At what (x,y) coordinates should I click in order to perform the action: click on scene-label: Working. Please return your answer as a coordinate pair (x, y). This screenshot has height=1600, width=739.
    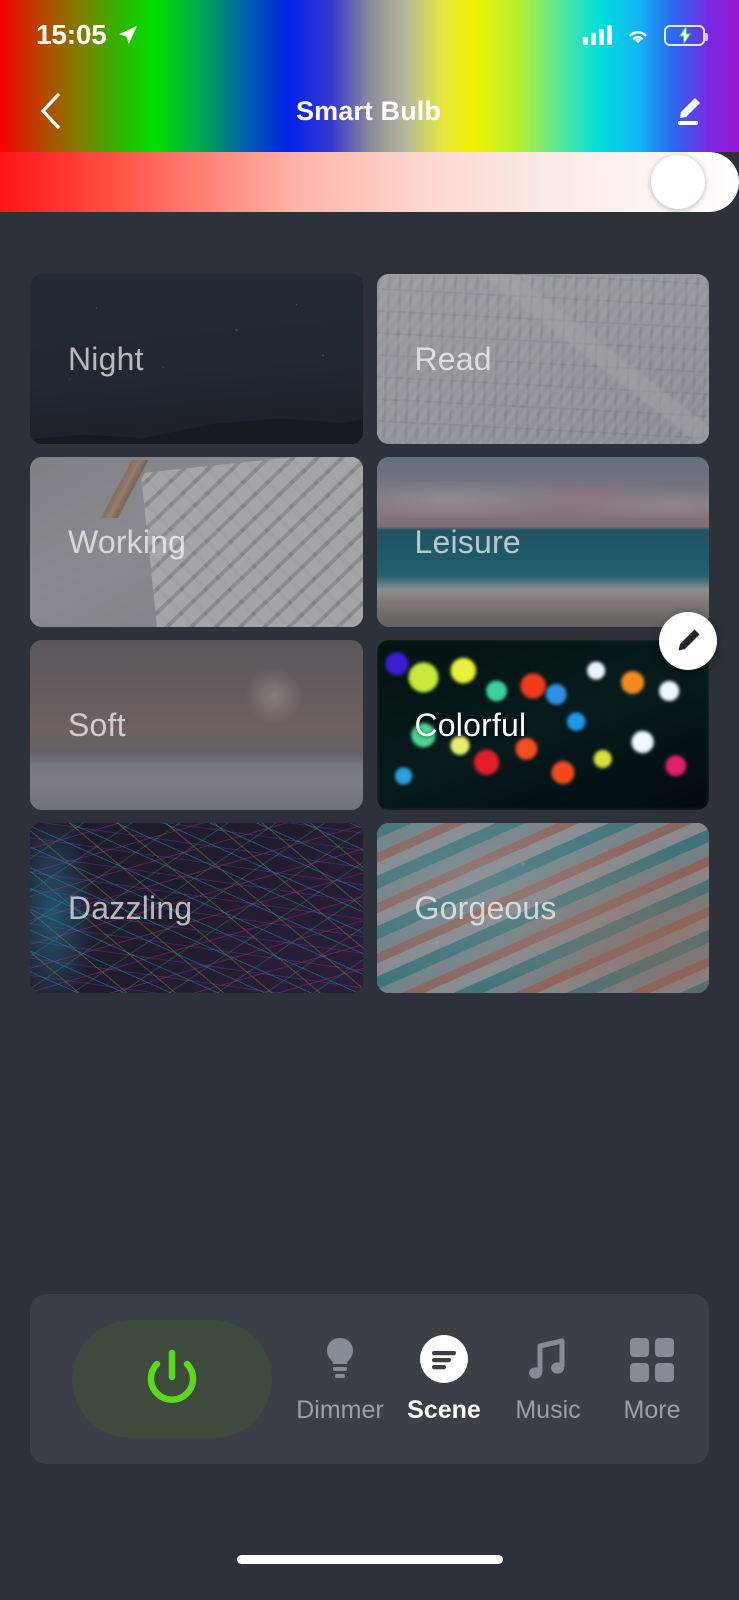
    Looking at the image, I should click on (127, 541).